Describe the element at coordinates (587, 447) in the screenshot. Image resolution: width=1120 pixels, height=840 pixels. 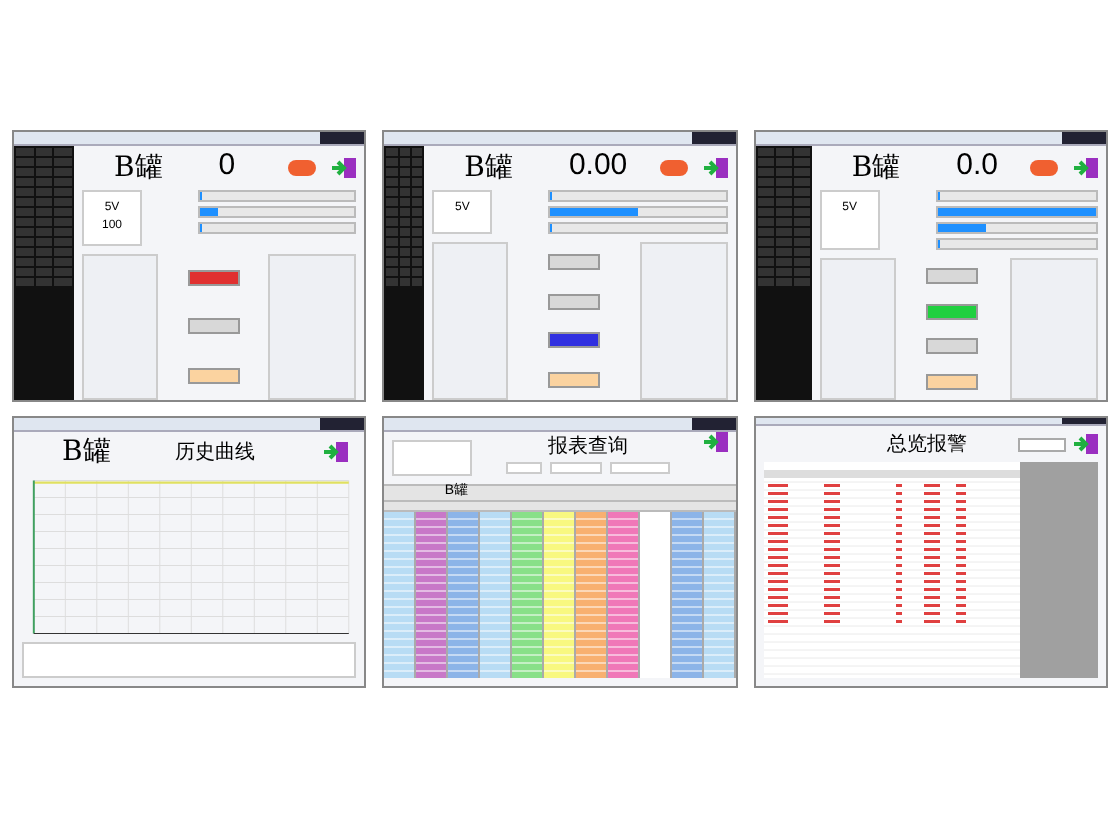
I see `page-heading: 报表查询` at that location.